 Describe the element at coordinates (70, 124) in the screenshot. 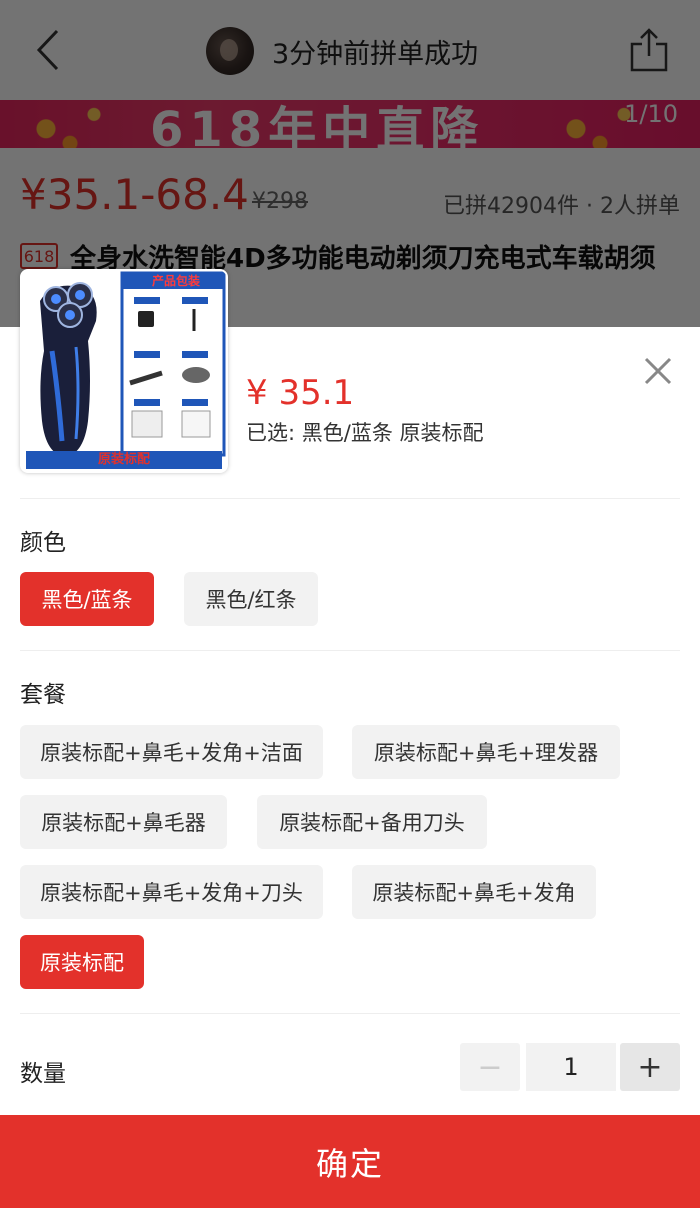

I see `banner-decoration` at that location.